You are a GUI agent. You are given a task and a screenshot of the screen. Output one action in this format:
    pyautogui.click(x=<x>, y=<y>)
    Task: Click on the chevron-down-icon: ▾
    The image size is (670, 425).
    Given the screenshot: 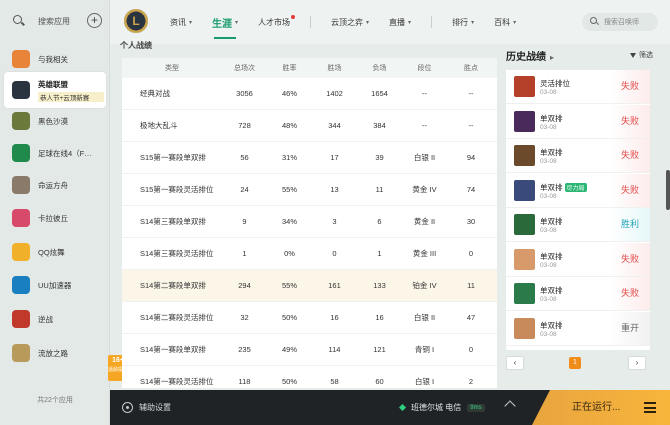 What is the action you would take?
    pyautogui.click(x=237, y=22)
    